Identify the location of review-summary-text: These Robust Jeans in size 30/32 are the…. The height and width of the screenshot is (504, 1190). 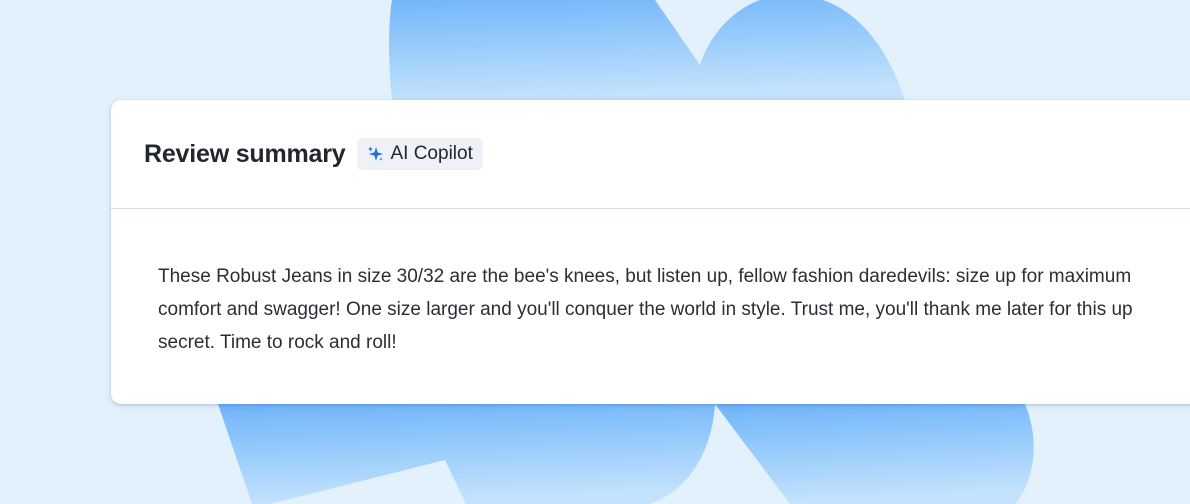
(645, 309).